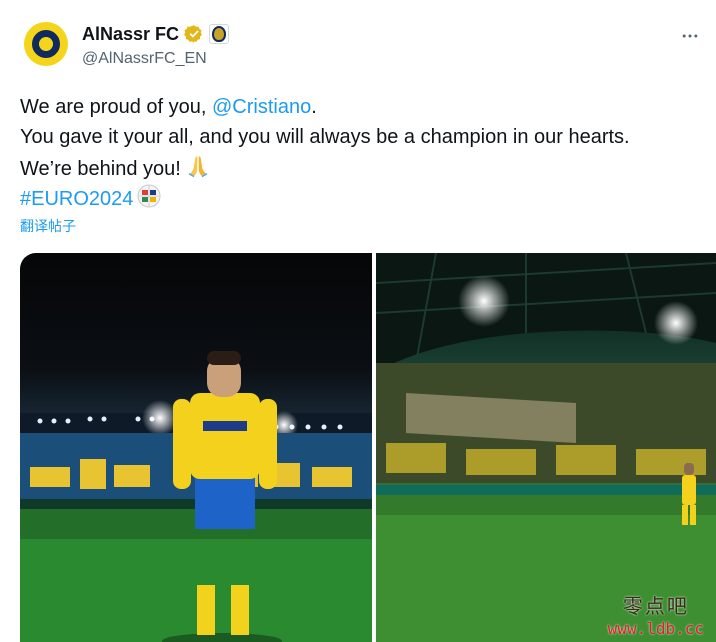  I want to click on tweet-line-1-prefix: We are proud of you,, so click(116, 107).